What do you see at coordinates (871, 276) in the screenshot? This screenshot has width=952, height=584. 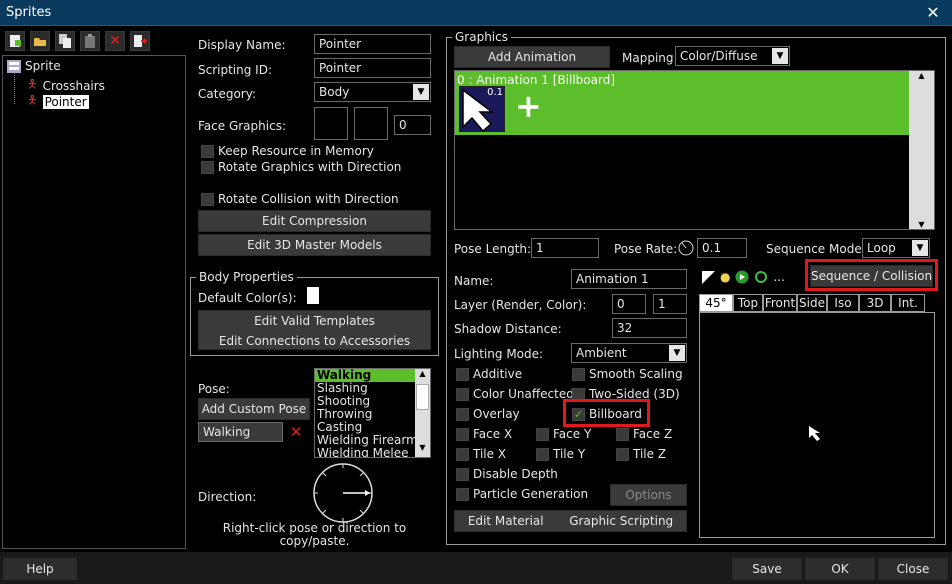 I see `sequence-collision-button: Sequence / Collision` at bounding box center [871, 276].